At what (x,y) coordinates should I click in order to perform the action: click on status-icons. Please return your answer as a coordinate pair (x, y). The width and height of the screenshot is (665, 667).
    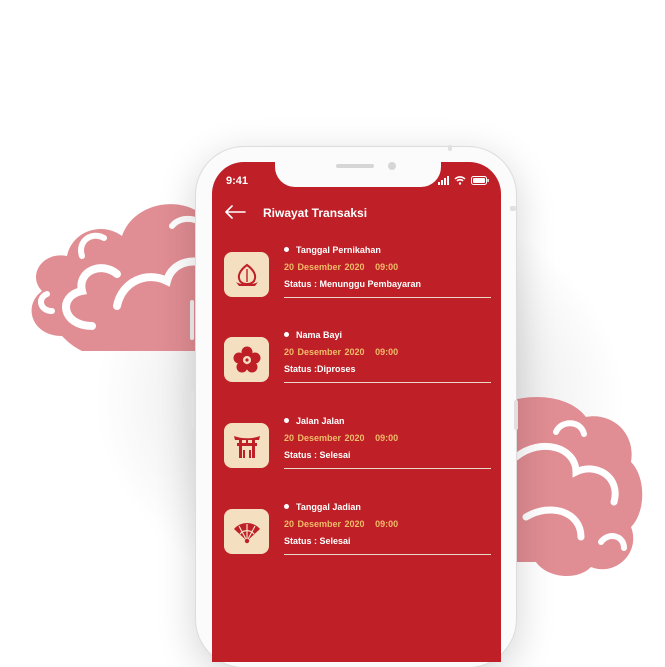
    Looking at the image, I should click on (463, 180).